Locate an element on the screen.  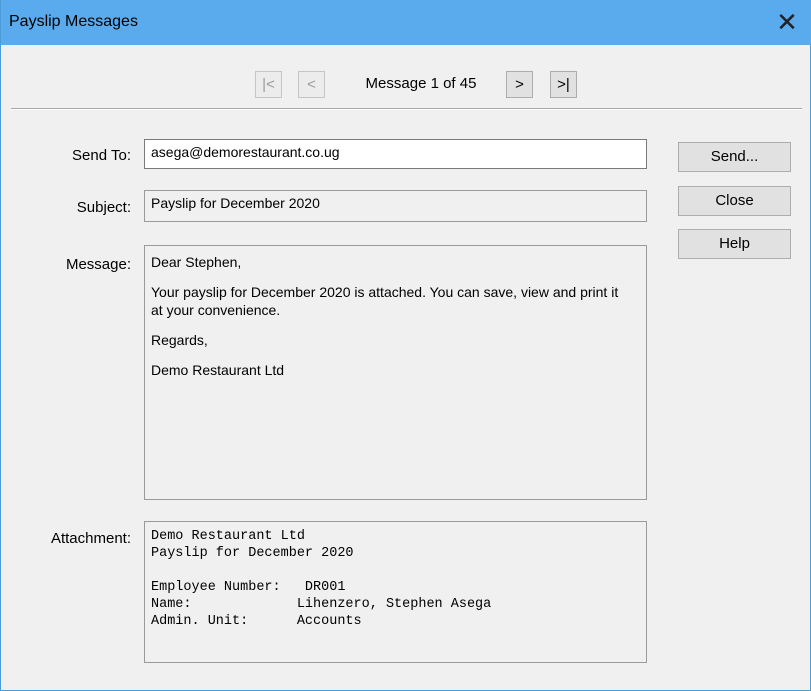
attachment-label: Attachment: is located at coordinates (90, 538).